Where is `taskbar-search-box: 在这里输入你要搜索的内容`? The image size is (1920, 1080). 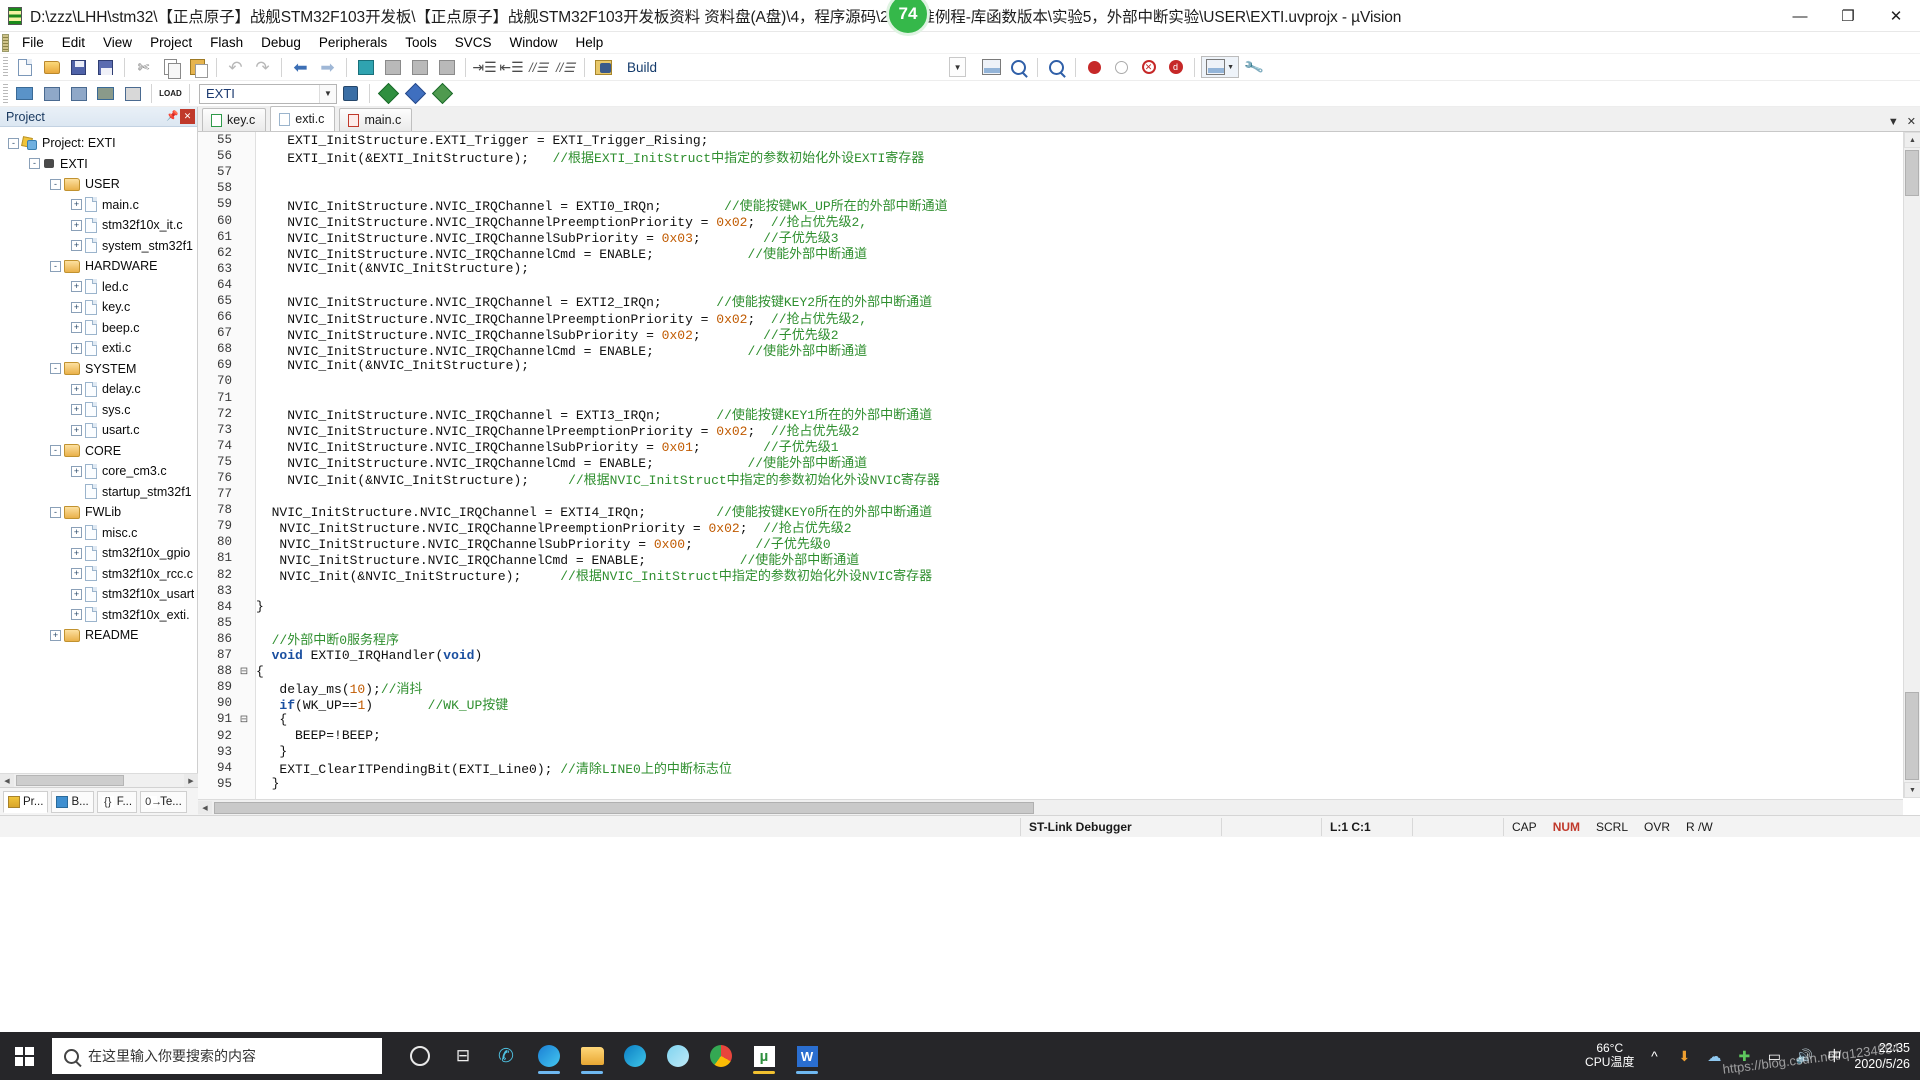 taskbar-search-box: 在这里输入你要搜索的内容 is located at coordinates (217, 1056).